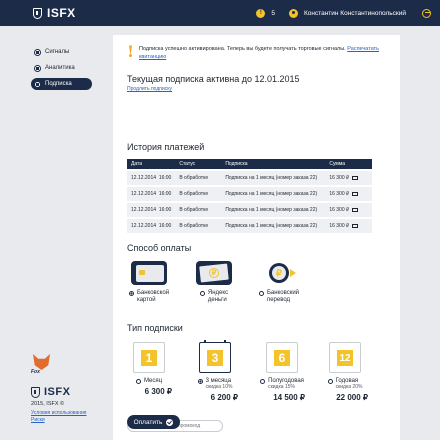  I want to click on calendar-number: 6, so click(282, 358).